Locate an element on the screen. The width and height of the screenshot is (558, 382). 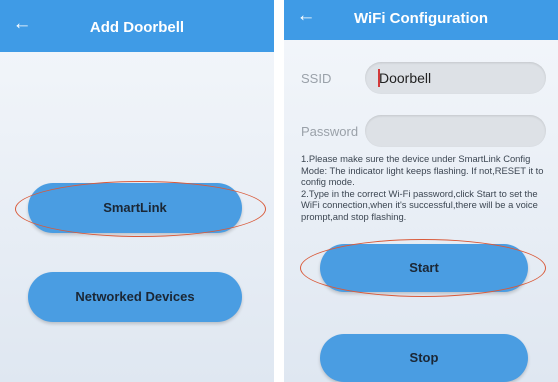
stop-button-label: Stop is located at coordinates (424, 357).